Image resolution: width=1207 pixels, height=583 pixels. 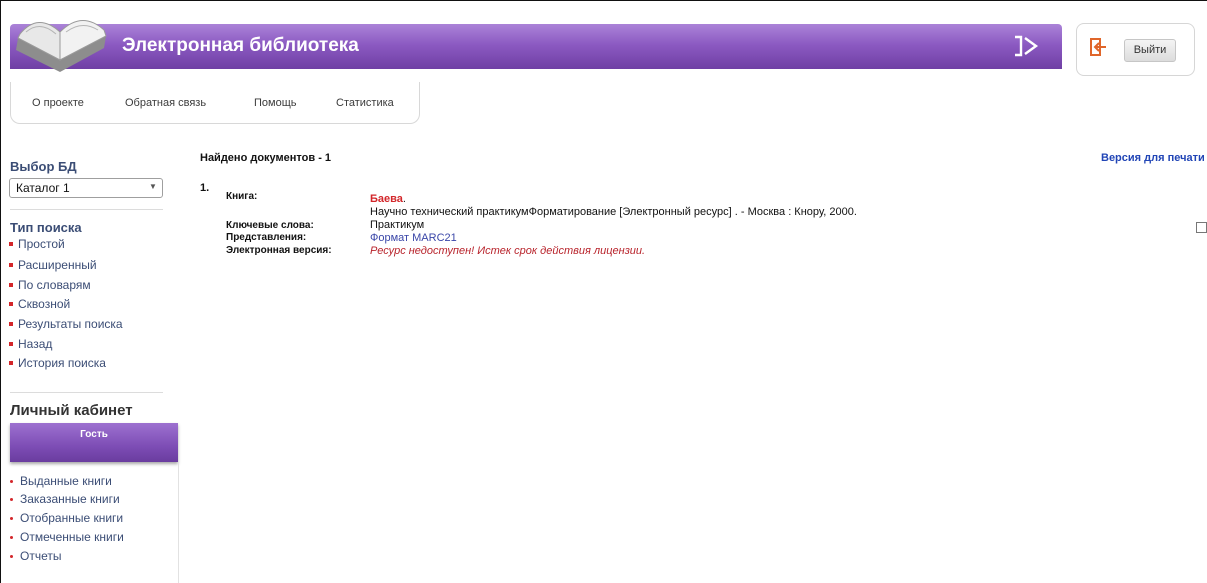 What do you see at coordinates (1201, 227) in the screenshot?
I see `record-checkbox` at bounding box center [1201, 227].